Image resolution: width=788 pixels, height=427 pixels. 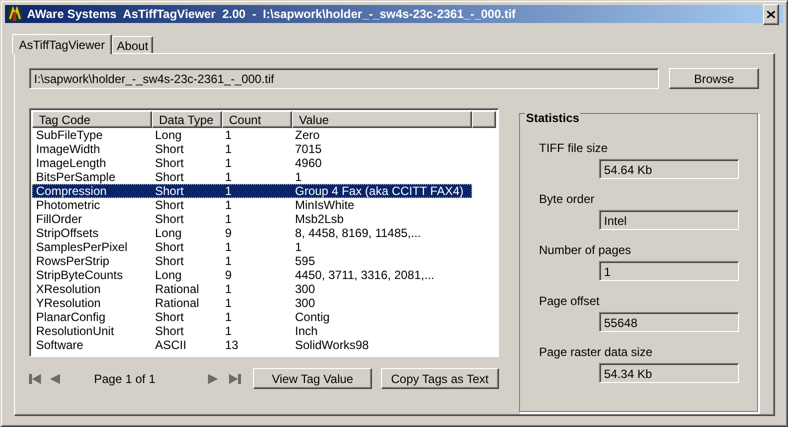 I want to click on stat-field: Intel, so click(x=669, y=220).